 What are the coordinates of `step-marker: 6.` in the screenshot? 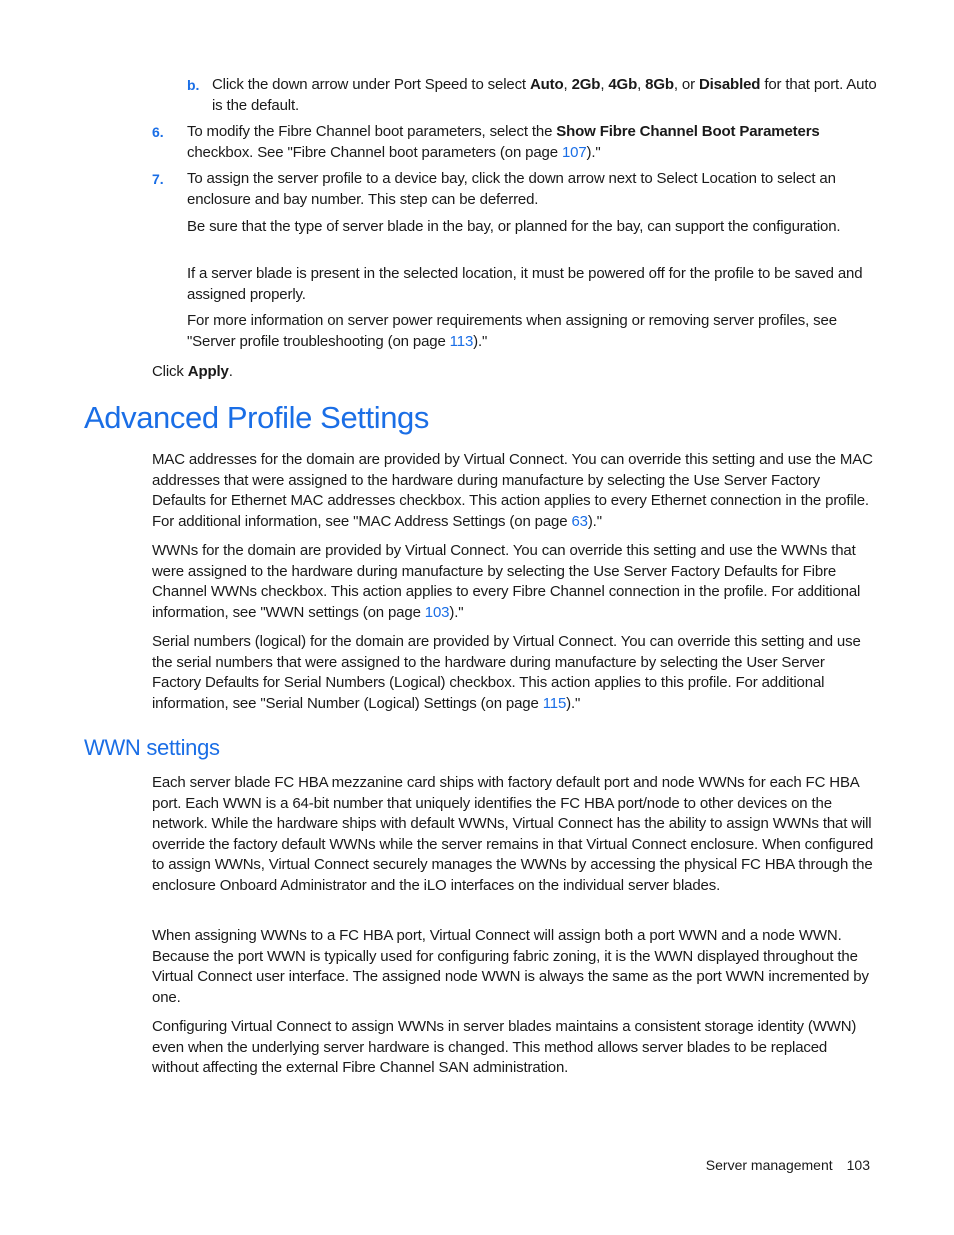 It's located at (158, 132).